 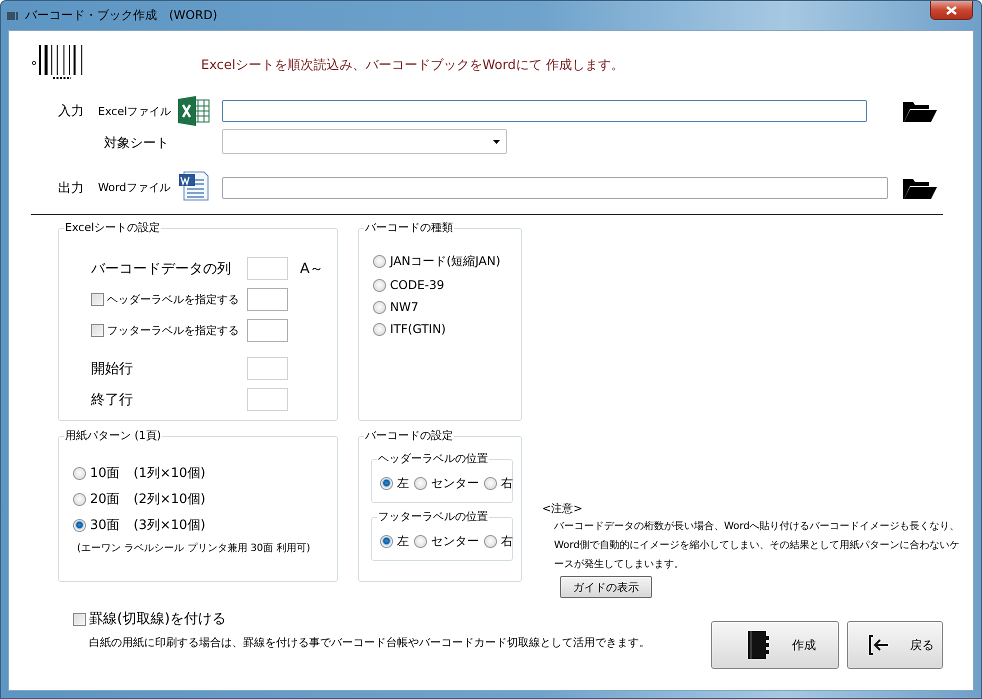 What do you see at coordinates (13, 15) in the screenshot?
I see `barcode-icon` at bounding box center [13, 15].